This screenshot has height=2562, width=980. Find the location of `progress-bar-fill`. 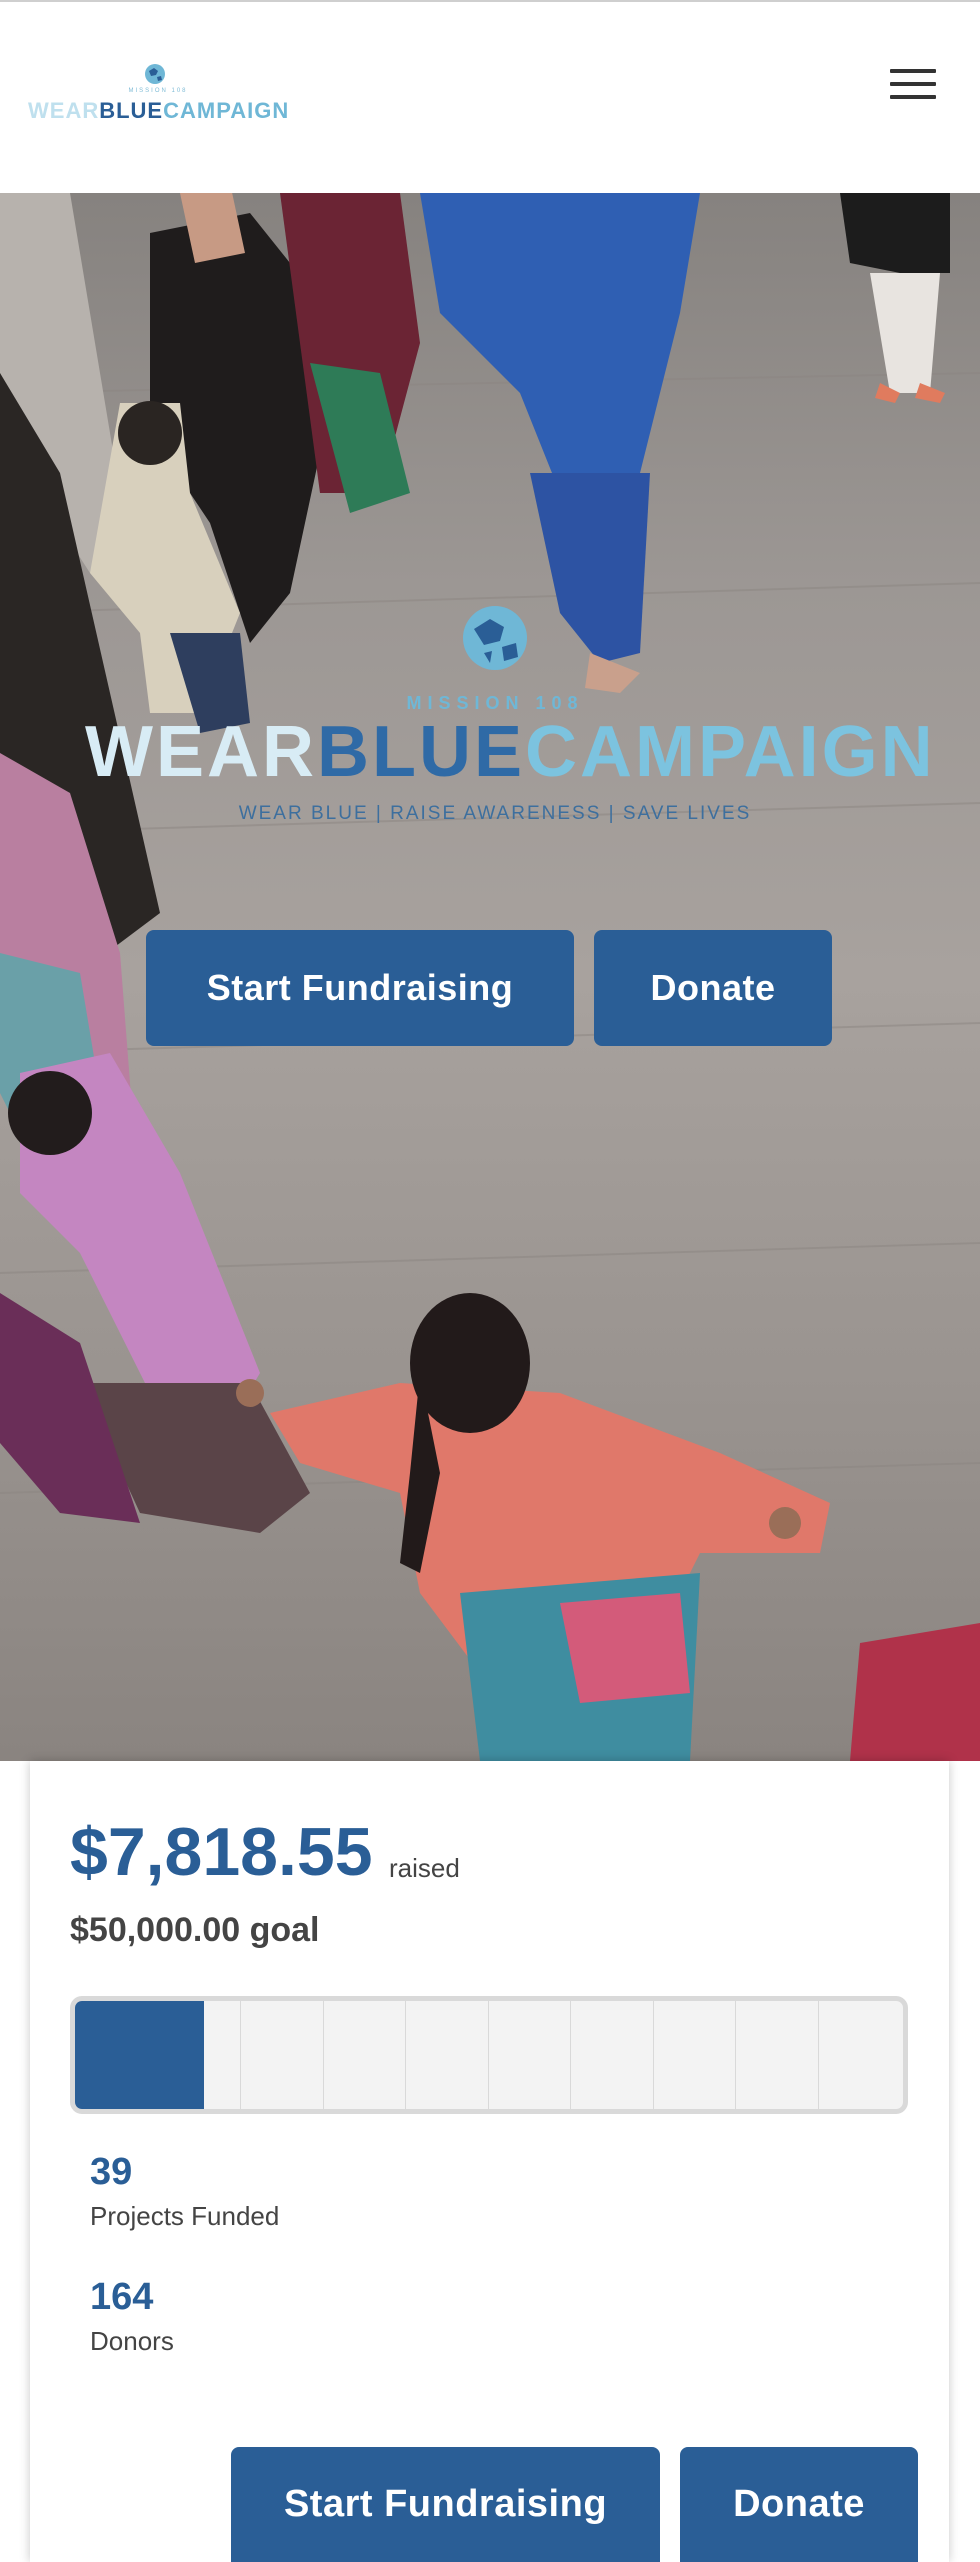

progress-bar-fill is located at coordinates (140, 2055).